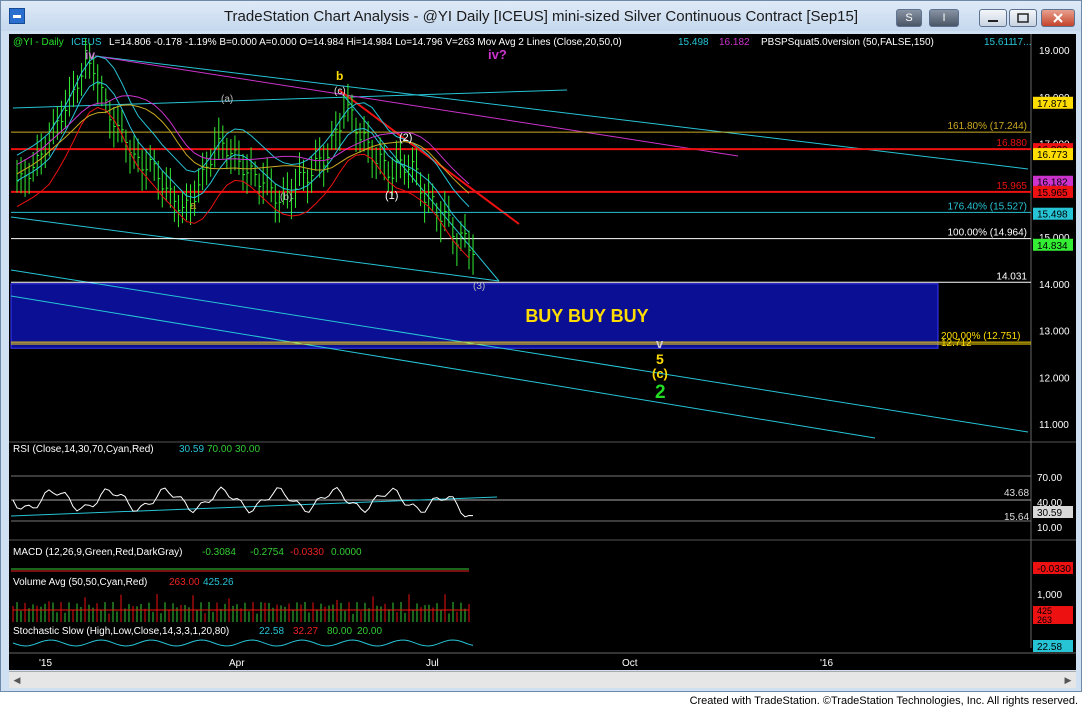  I want to click on rsi-label-30: 30.59, so click(1049, 513).